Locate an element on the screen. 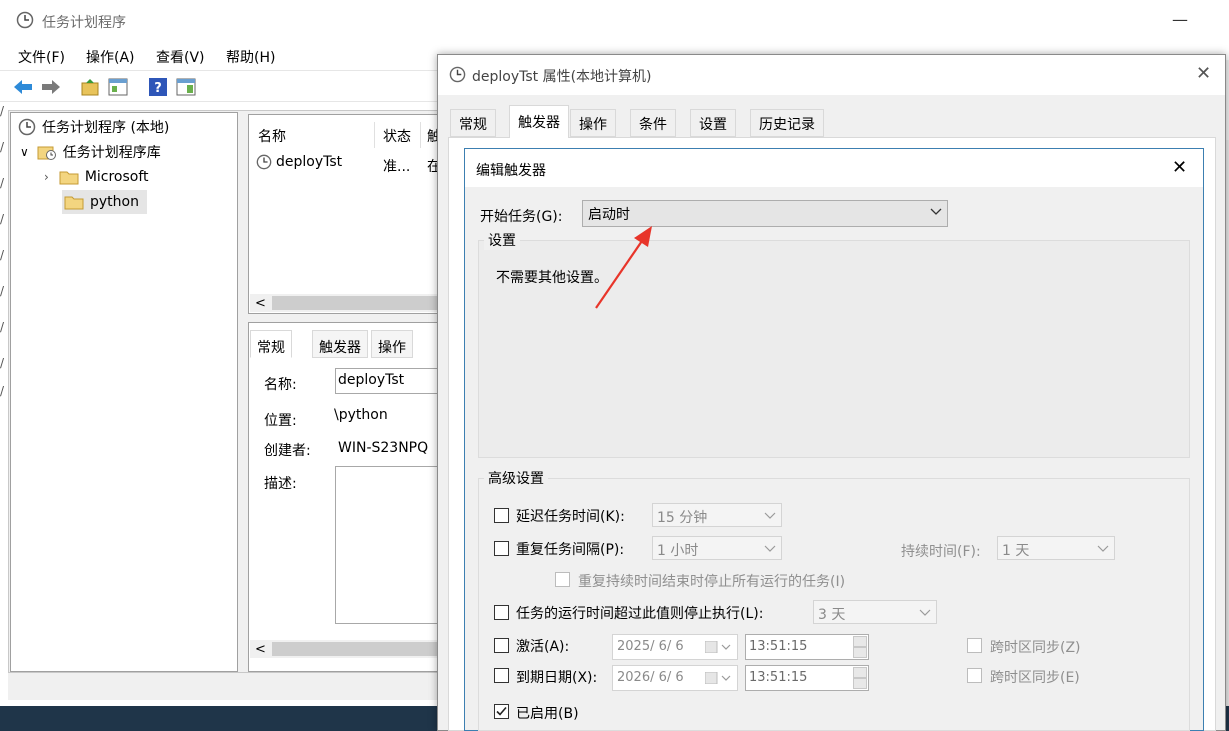 This screenshot has height=731, width=1229. repeat-value: 1 小时 is located at coordinates (678, 551).